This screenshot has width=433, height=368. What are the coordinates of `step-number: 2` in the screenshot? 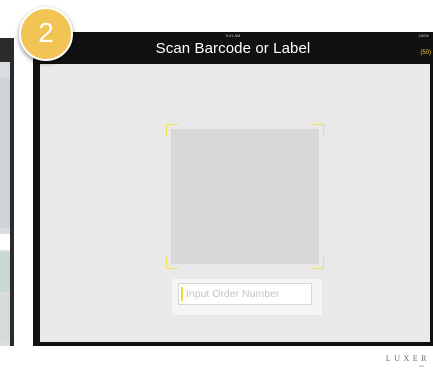 It's located at (46, 32).